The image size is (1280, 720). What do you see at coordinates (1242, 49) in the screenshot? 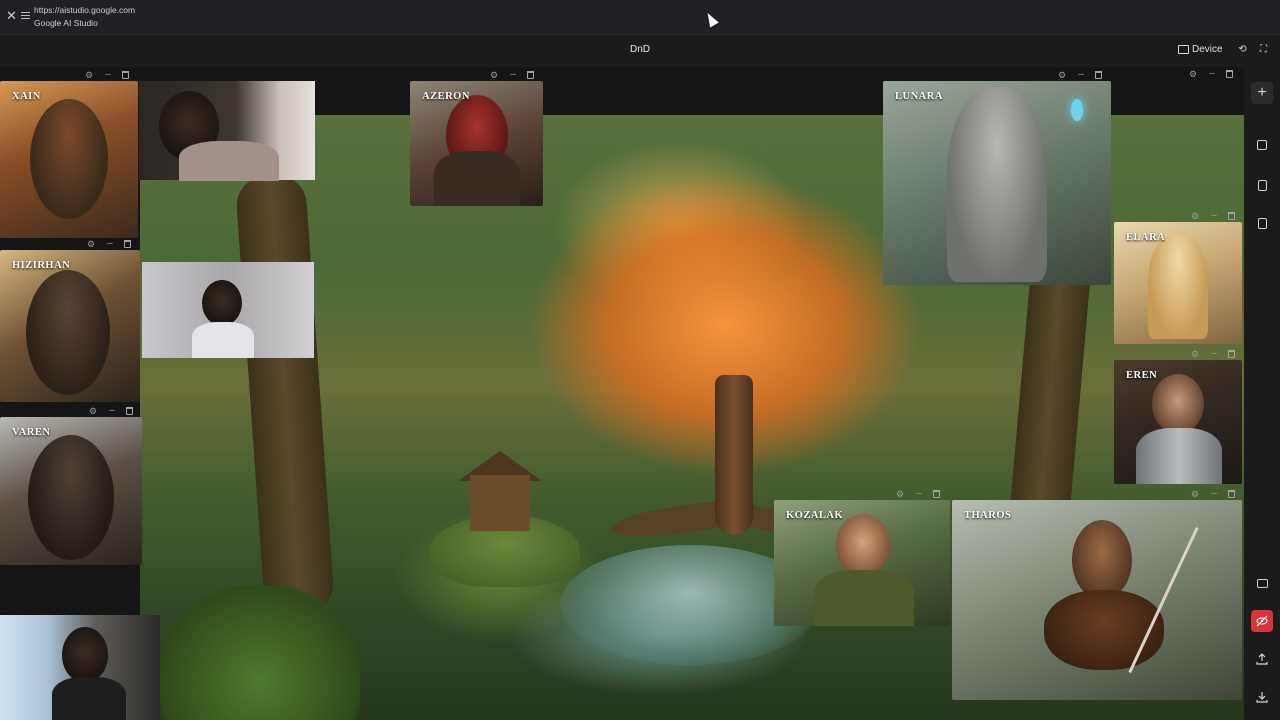
I see `sync-icon: ⟲` at bounding box center [1242, 49].